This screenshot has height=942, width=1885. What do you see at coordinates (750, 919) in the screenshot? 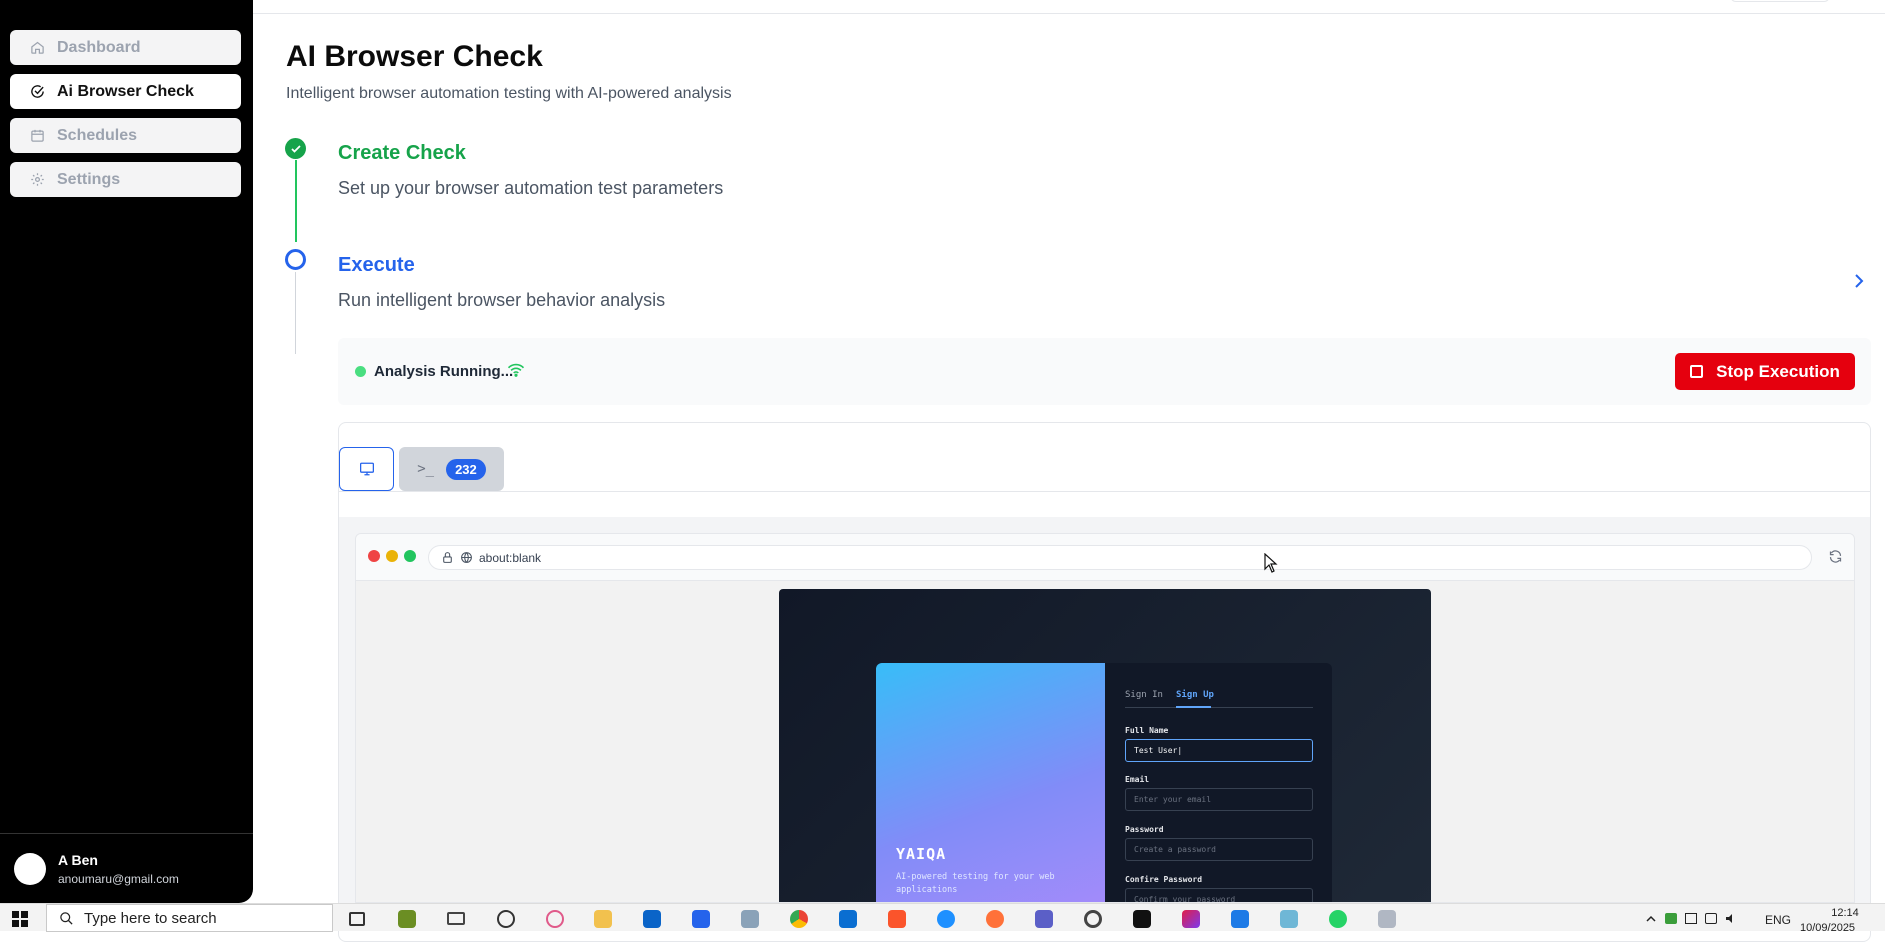
I see `app-icon` at bounding box center [750, 919].